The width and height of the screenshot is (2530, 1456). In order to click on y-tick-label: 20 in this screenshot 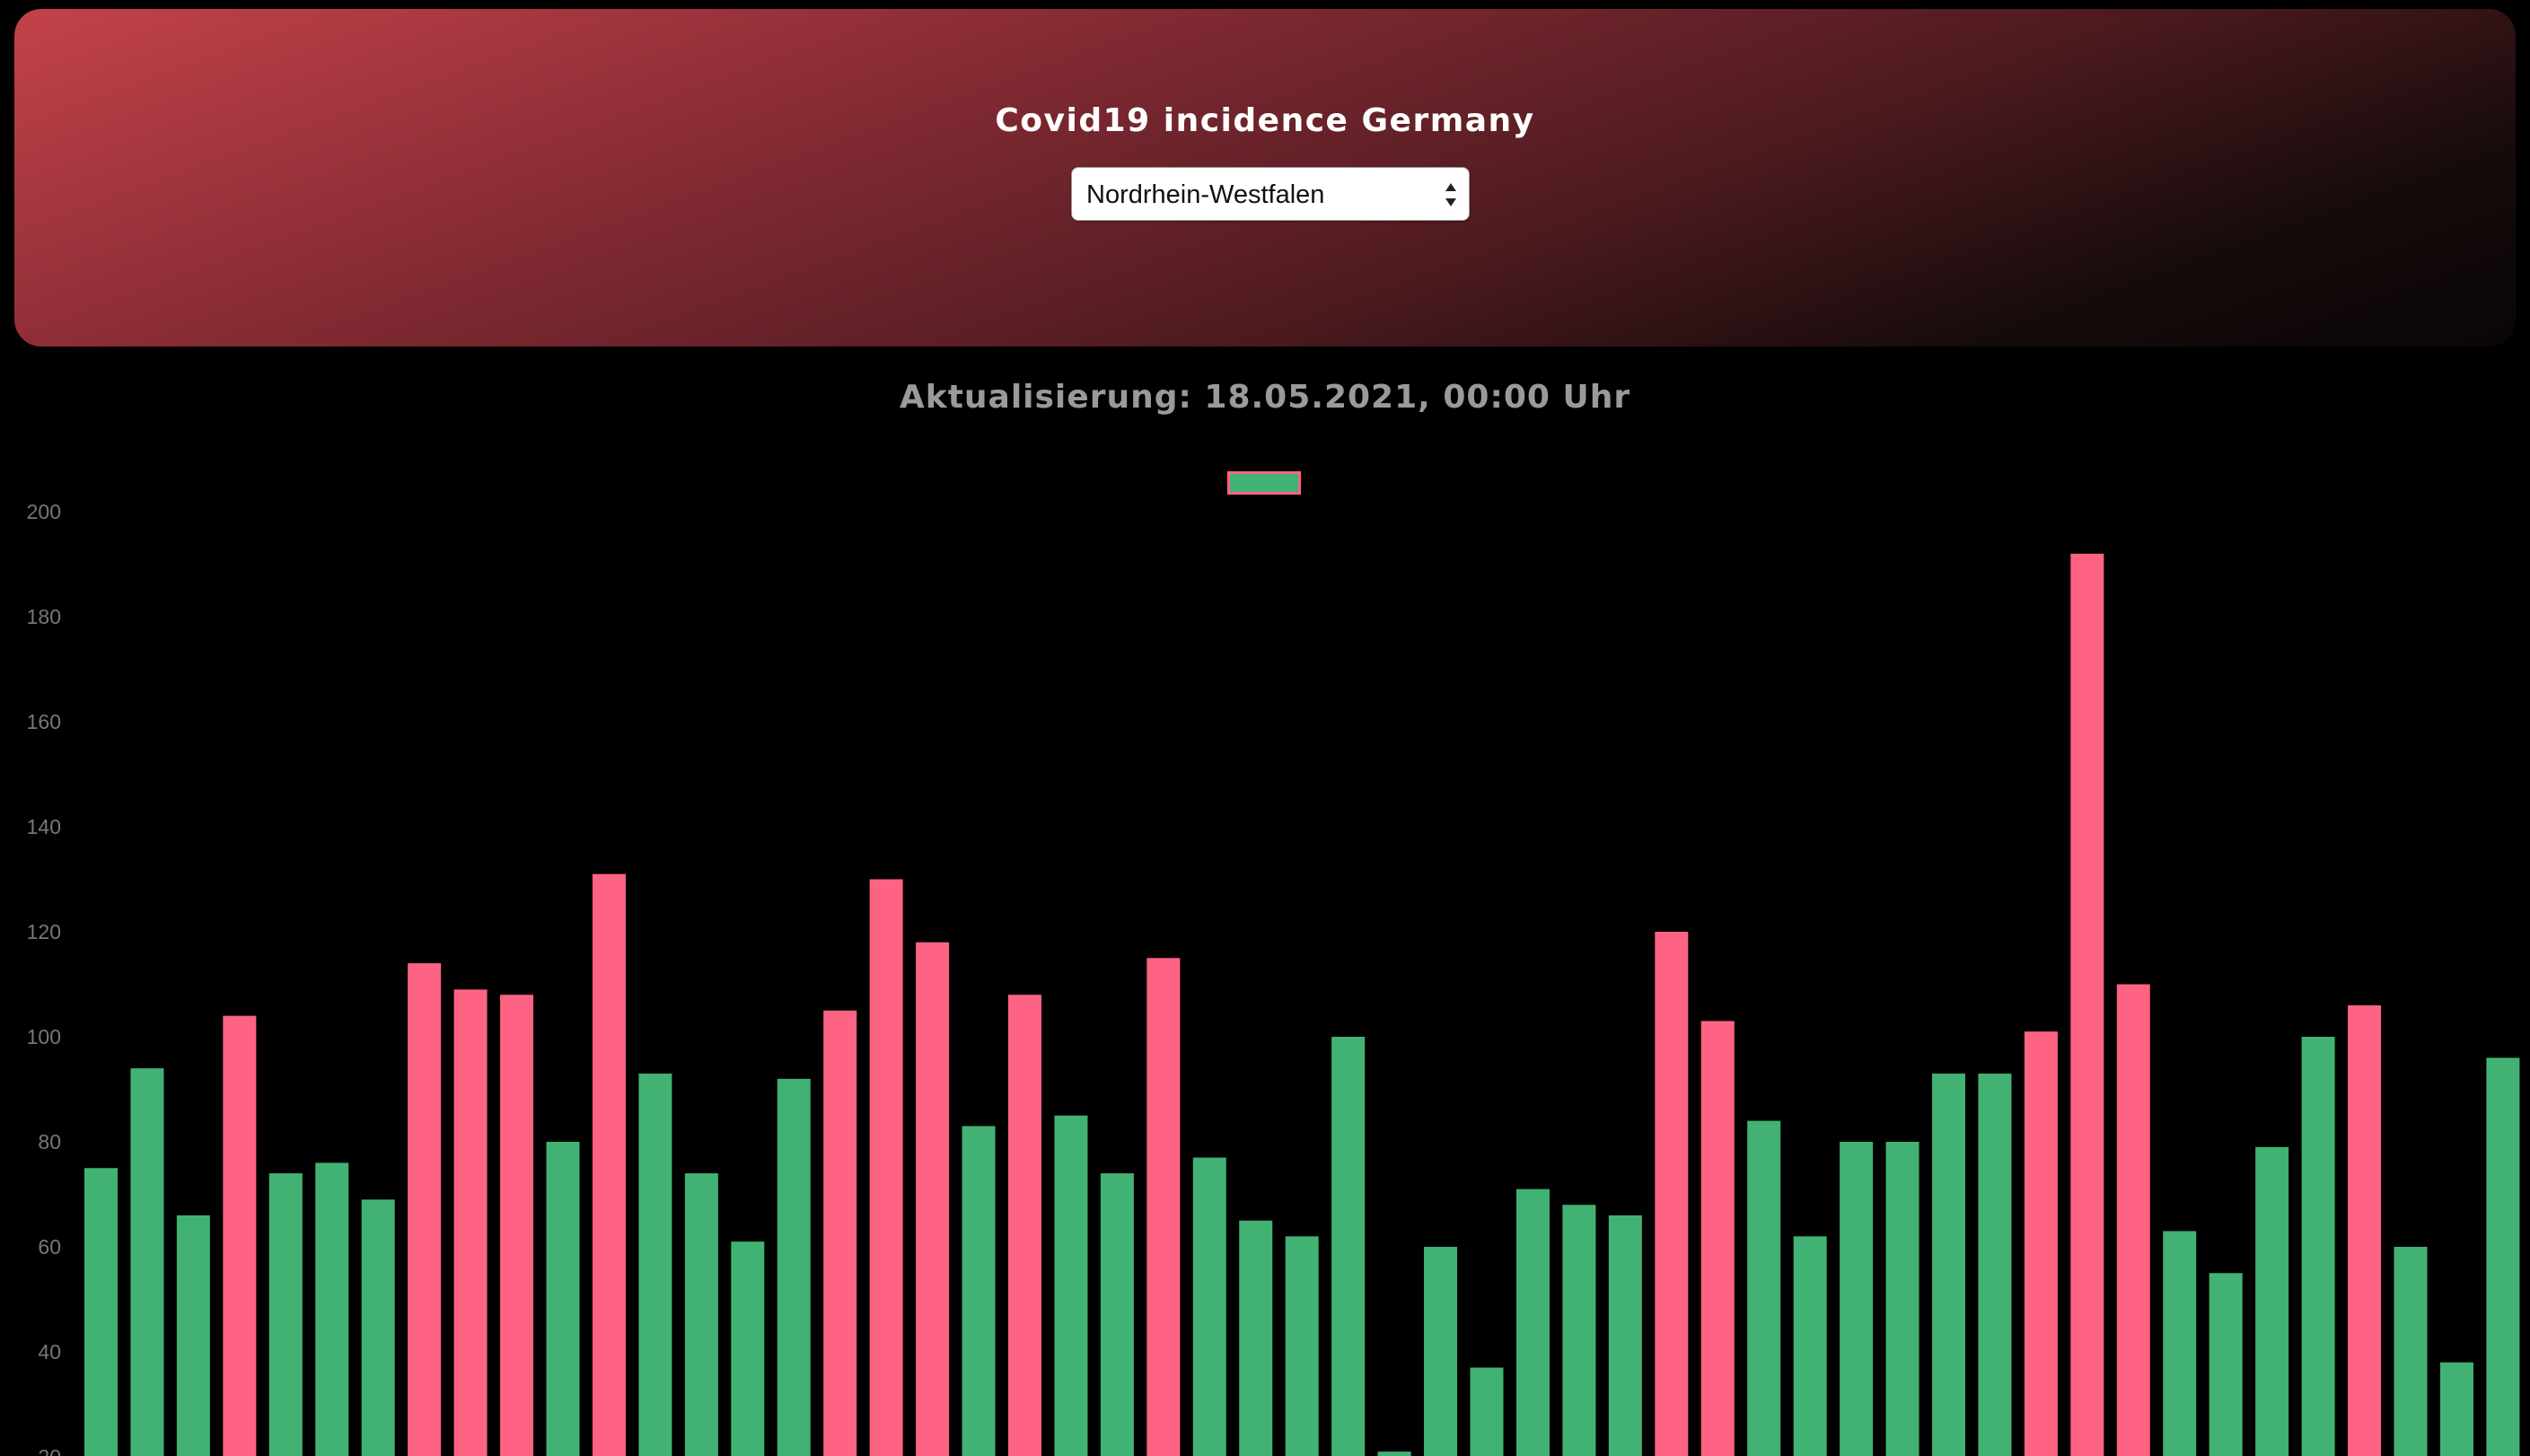, I will do `click(49, 1450)`.